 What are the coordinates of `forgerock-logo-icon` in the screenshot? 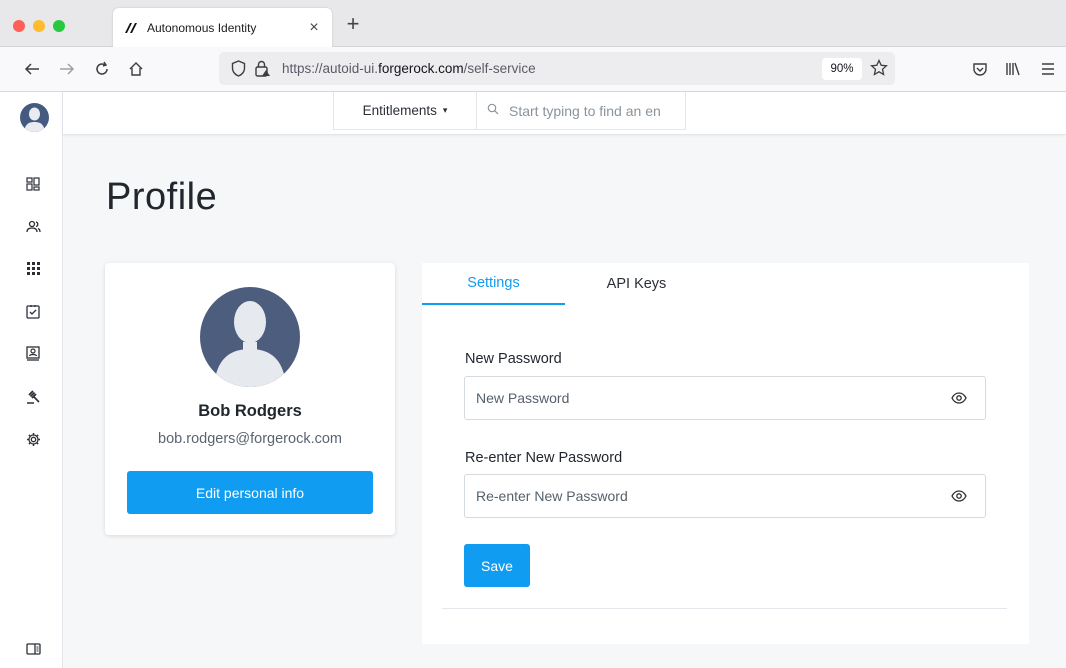 It's located at (131, 28).